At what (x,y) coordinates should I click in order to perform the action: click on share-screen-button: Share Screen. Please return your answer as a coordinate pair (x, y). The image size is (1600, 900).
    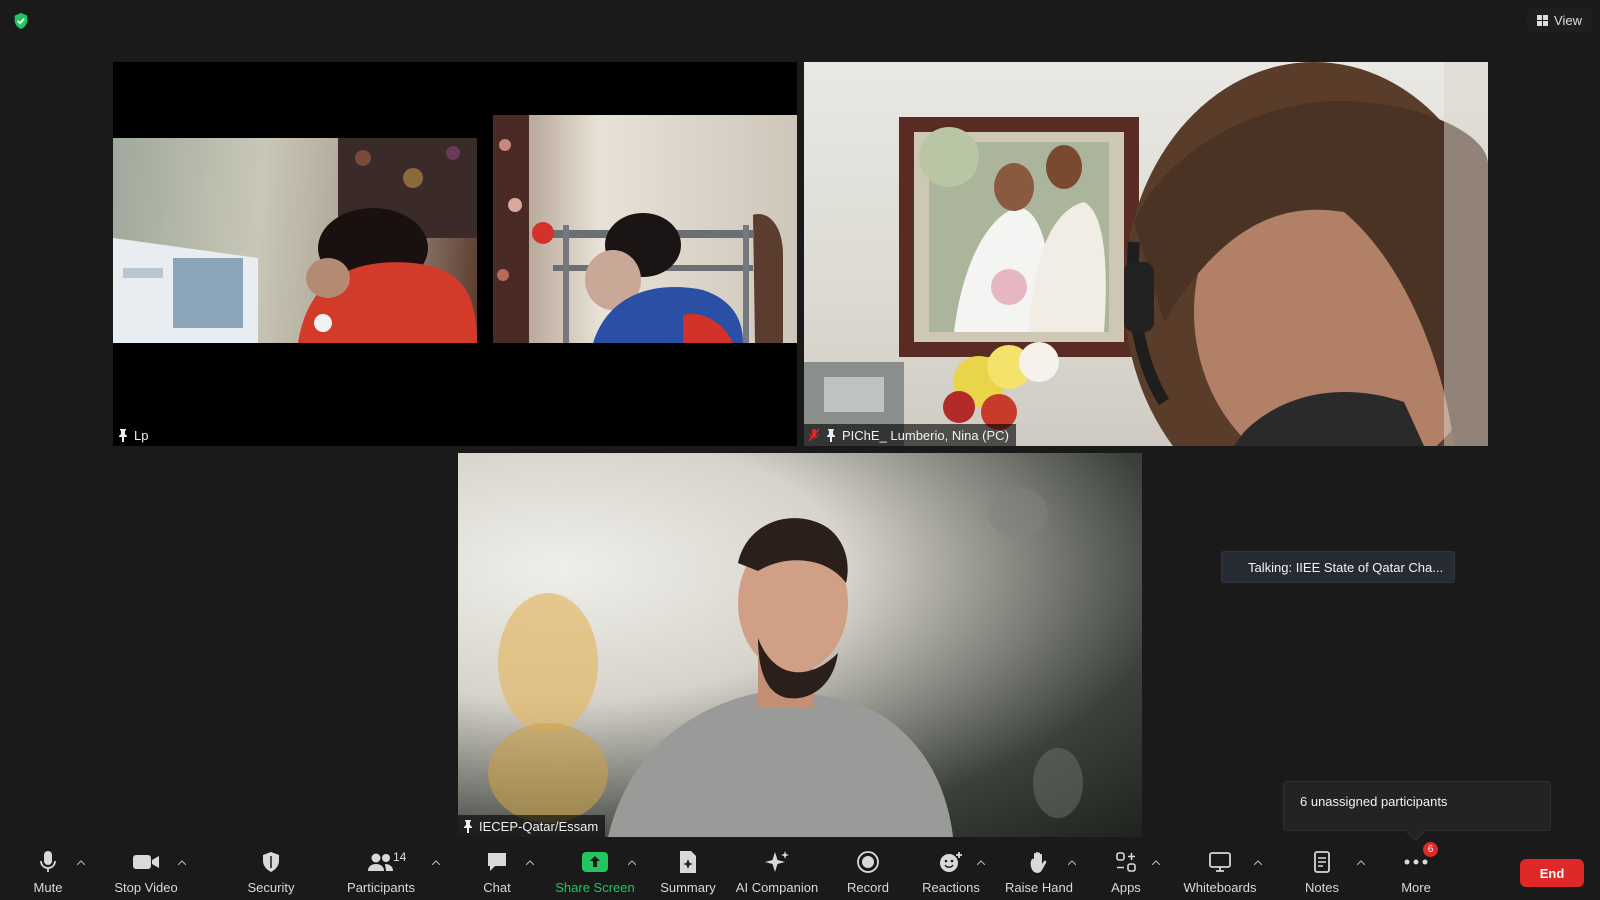
    Looking at the image, I should click on (595, 870).